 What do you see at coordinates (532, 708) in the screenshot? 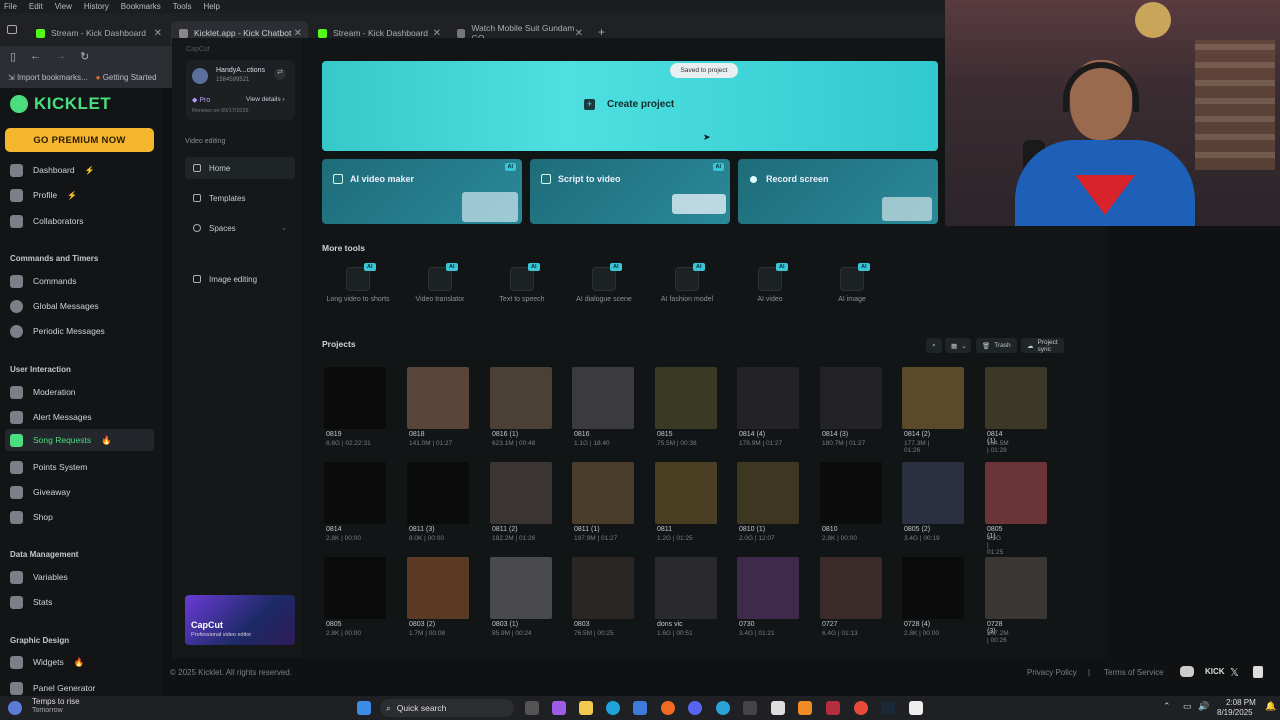
I see `task-view-icon` at bounding box center [532, 708].